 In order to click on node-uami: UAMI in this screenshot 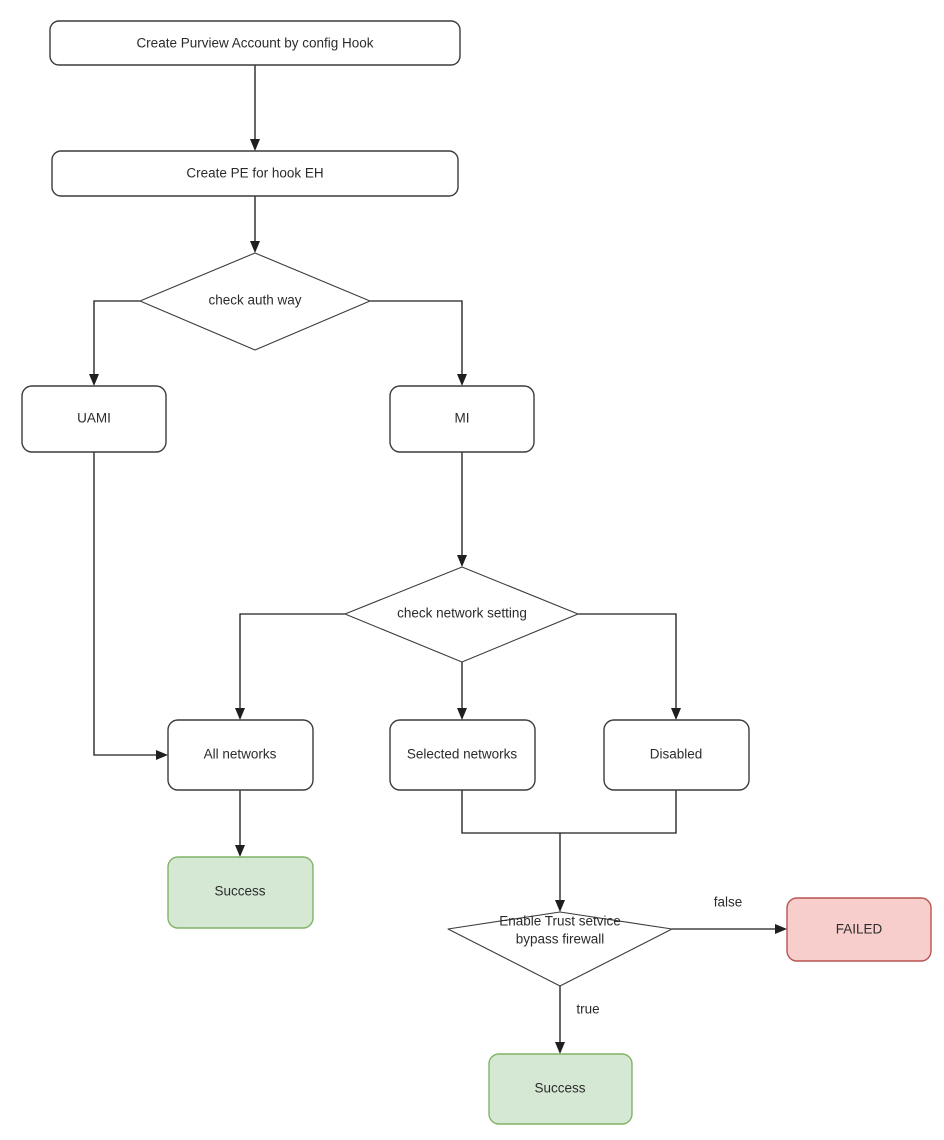, I will do `click(94, 419)`.